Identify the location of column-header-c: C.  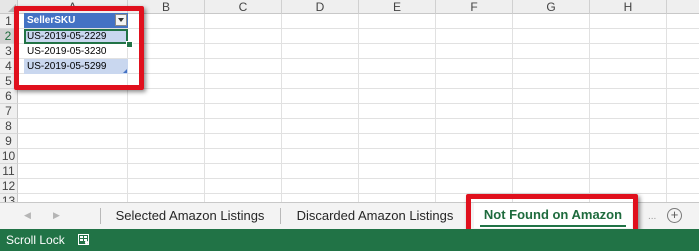
(243, 7).